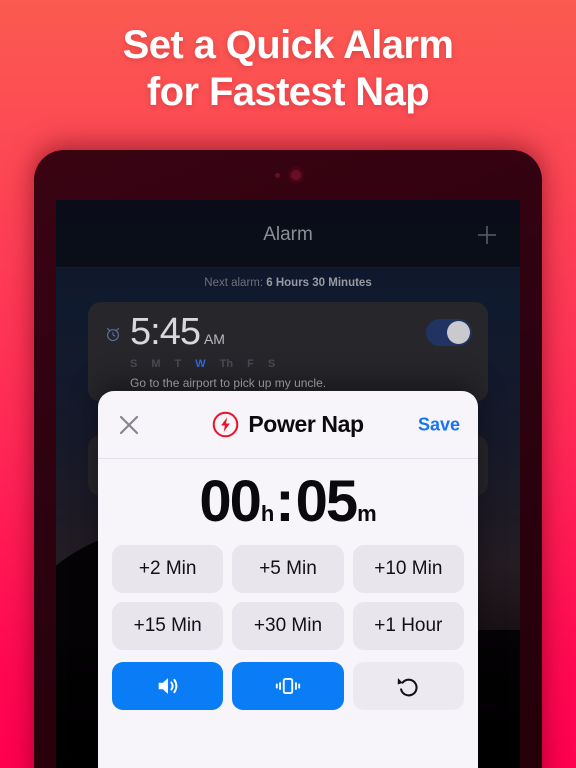  I want to click on modal-title: Power Nap, so click(306, 424).